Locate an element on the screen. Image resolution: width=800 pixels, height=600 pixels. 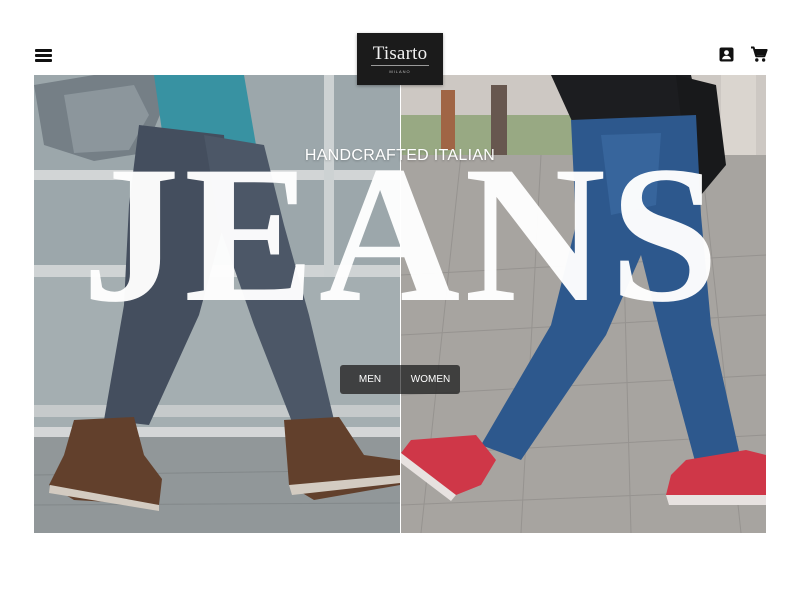
logo-city: MILANO is located at coordinates (400, 71).